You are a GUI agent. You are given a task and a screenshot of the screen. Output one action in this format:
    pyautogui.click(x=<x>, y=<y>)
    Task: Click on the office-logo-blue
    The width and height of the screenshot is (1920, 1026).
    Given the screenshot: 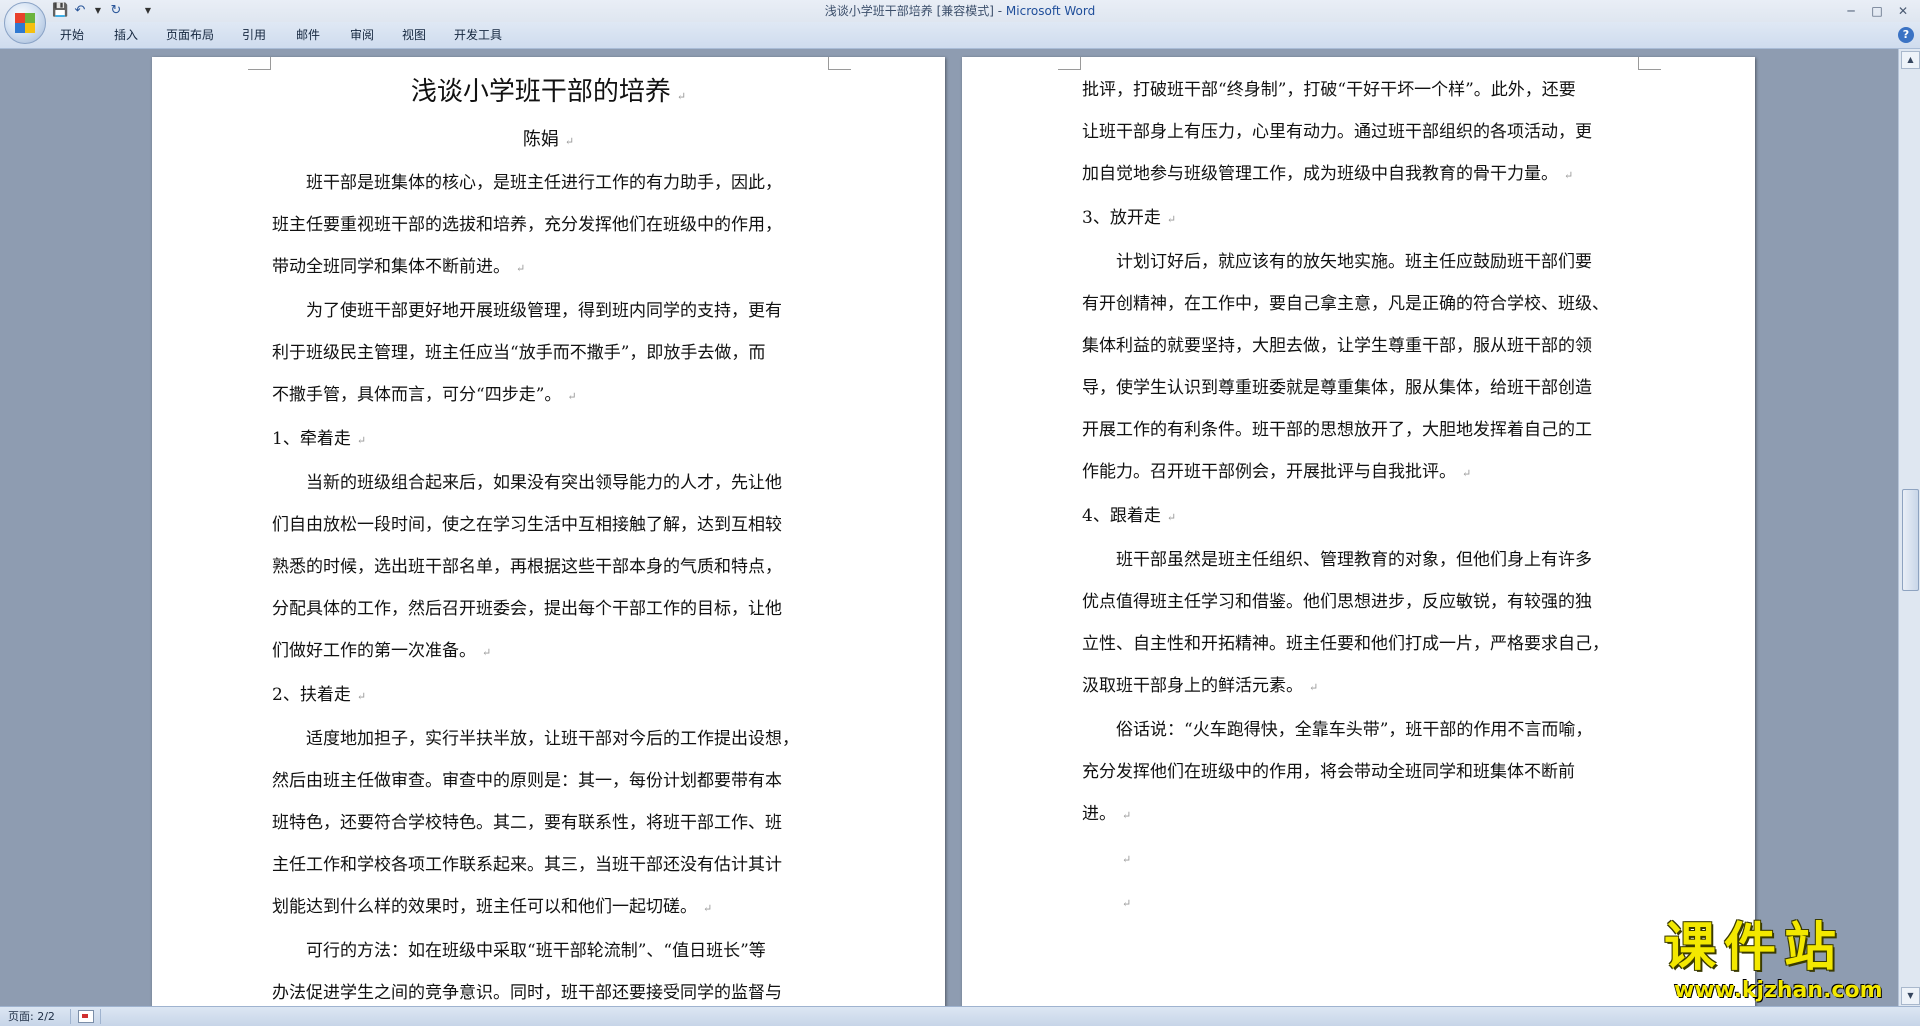 What is the action you would take?
    pyautogui.click(x=20, y=28)
    